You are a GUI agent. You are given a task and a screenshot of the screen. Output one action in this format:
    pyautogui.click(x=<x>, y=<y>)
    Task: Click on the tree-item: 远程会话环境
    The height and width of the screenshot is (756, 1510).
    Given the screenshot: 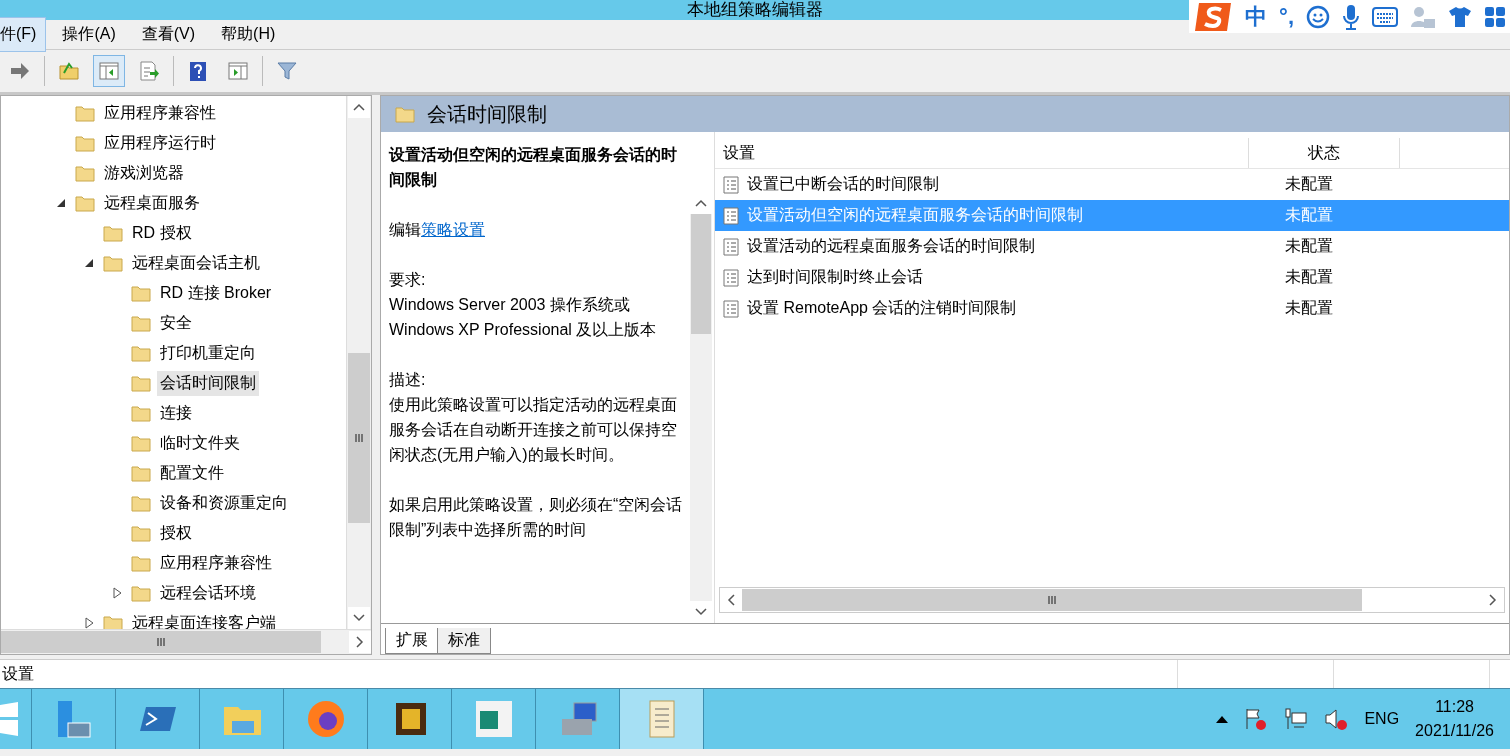 What is the action you would take?
    pyautogui.click(x=208, y=593)
    